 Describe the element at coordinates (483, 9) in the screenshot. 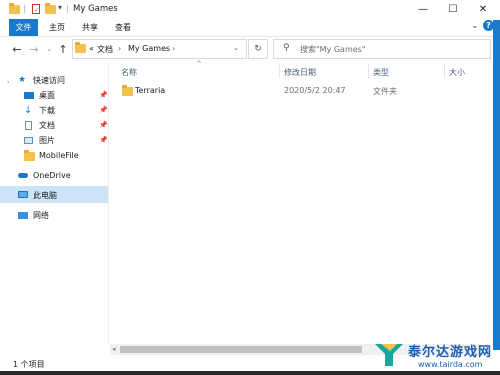

I see `close-button: ✕` at that location.